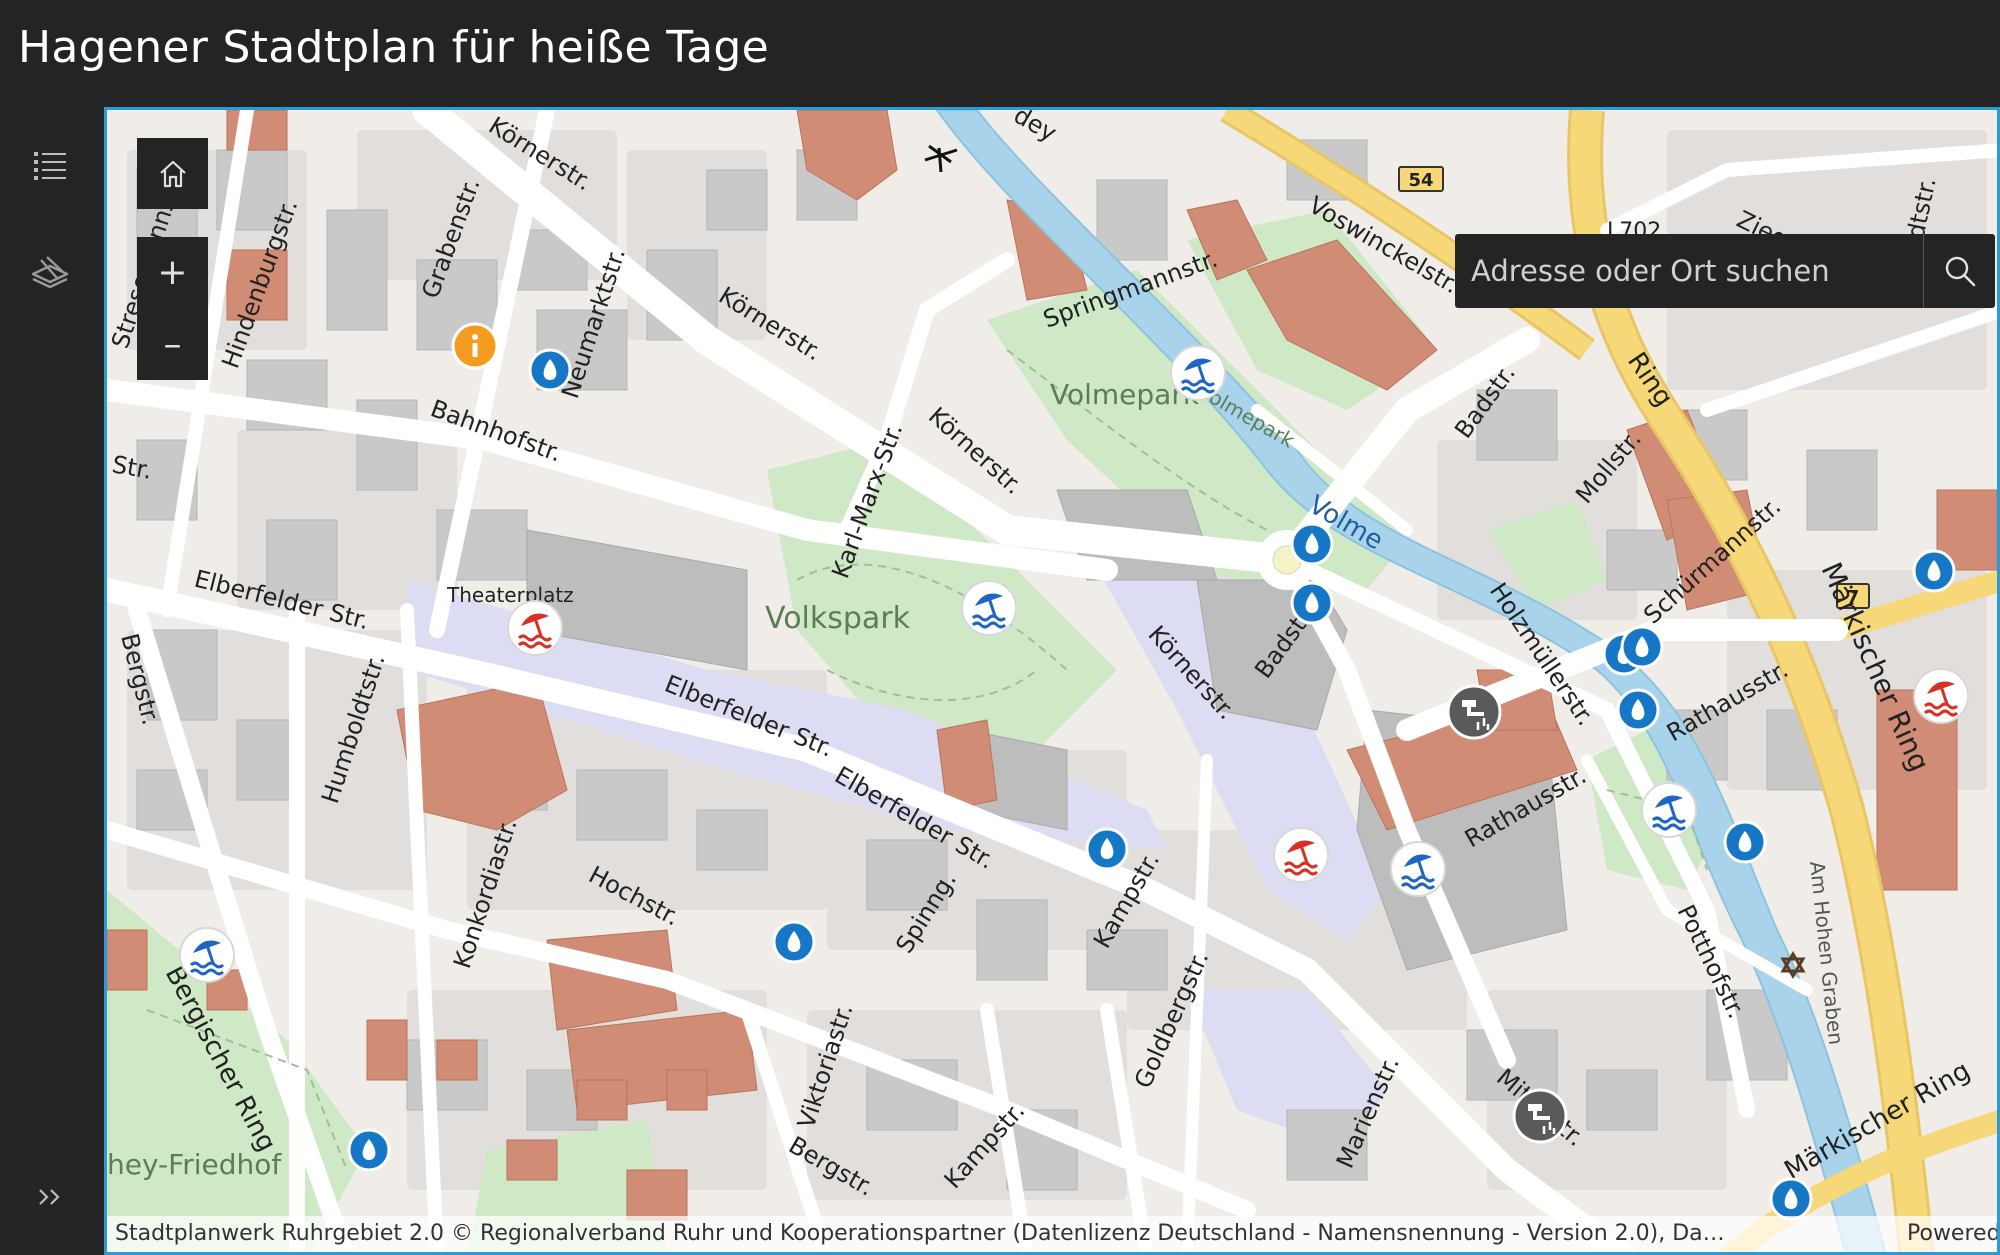 This screenshot has height=1255, width=2000. What do you see at coordinates (393, 47) in the screenshot?
I see `app-title: Hagener Stadtplan für heiße Tage` at bounding box center [393, 47].